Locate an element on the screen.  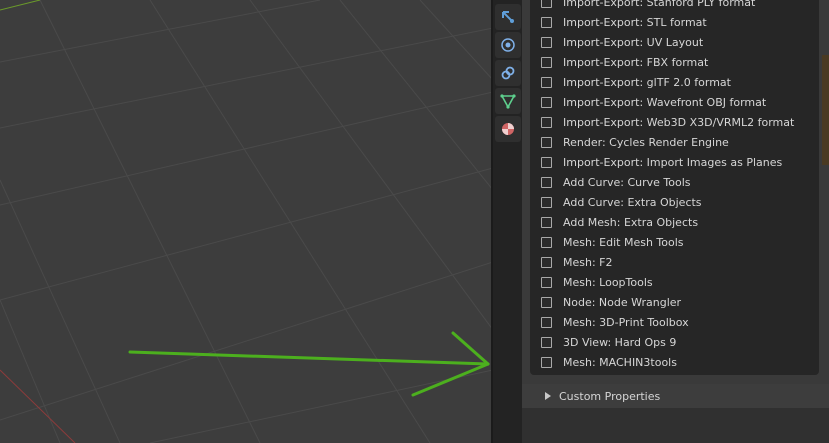
addon-row: Add Curve: Curve Tools is located at coordinates (674, 182).